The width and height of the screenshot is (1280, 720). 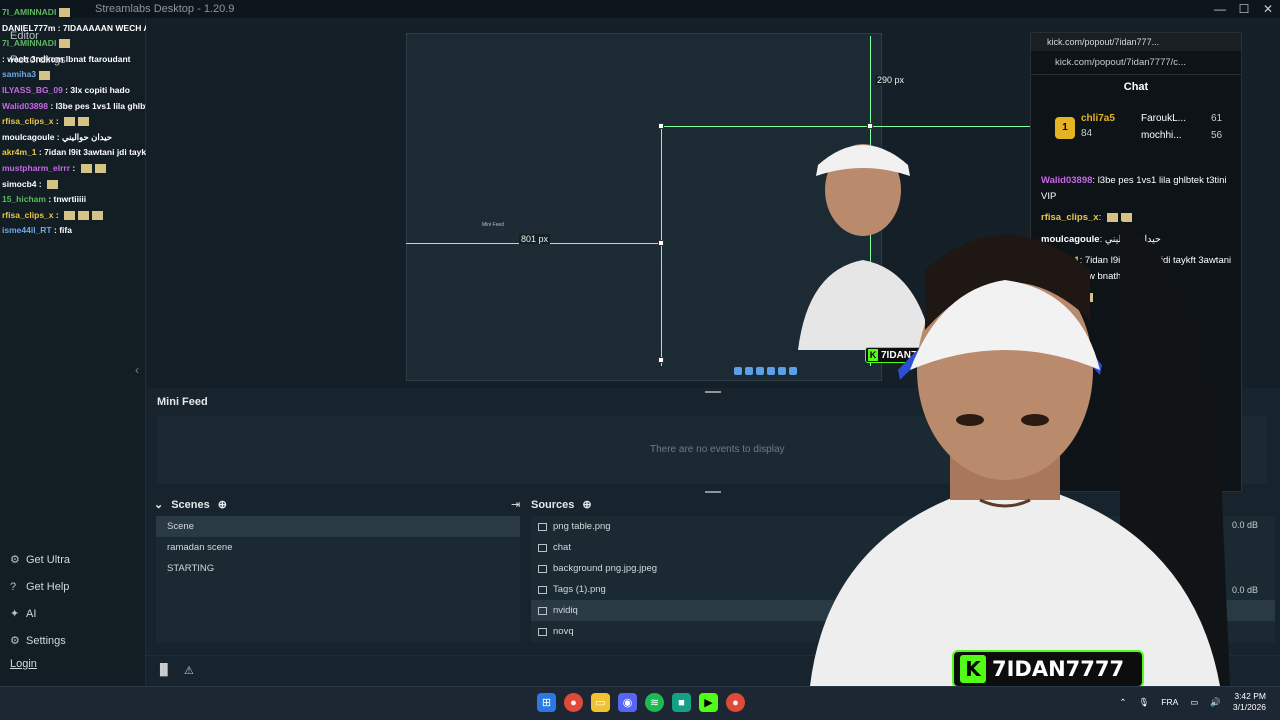 I want to click on sidebar-item-settings: ⚙ Settings, so click(x=40, y=640).